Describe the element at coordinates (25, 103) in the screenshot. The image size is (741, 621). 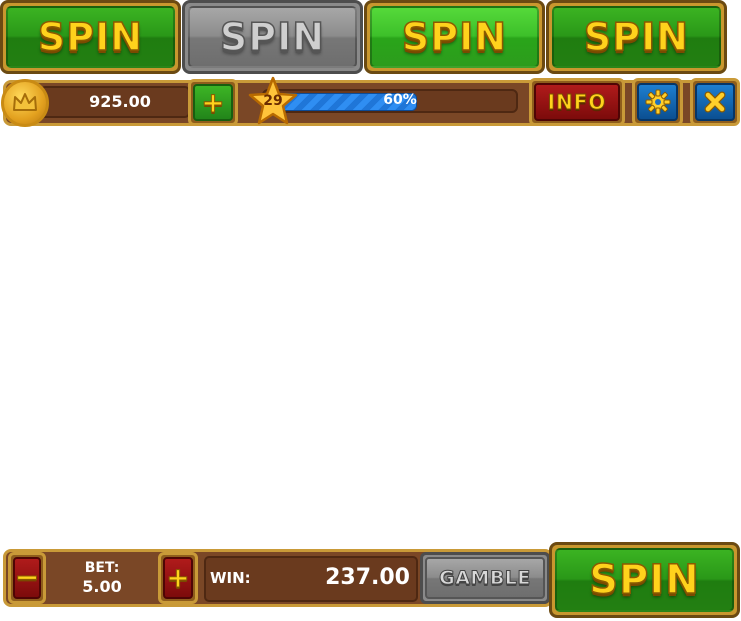
I see `crown-coin-icon` at that location.